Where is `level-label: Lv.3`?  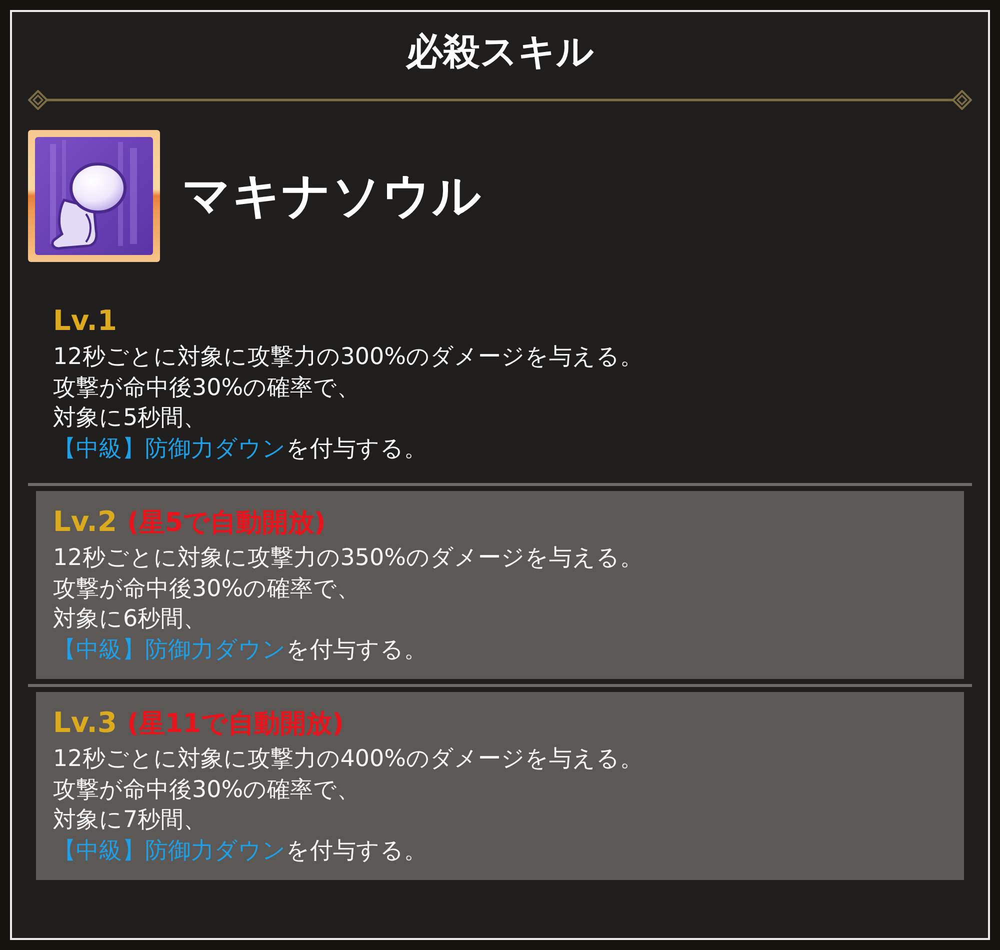
level-label: Lv.3 is located at coordinates (85, 723).